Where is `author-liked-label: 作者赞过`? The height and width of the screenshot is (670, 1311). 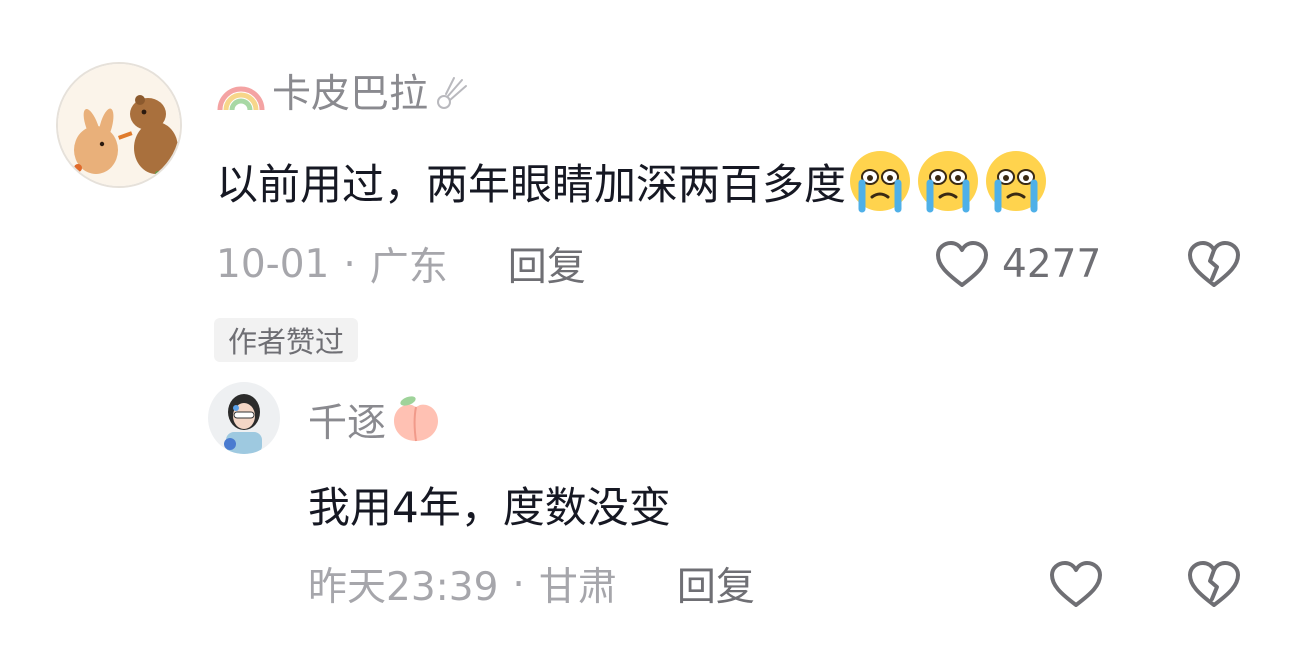 author-liked-label: 作者赞过 is located at coordinates (286, 342).